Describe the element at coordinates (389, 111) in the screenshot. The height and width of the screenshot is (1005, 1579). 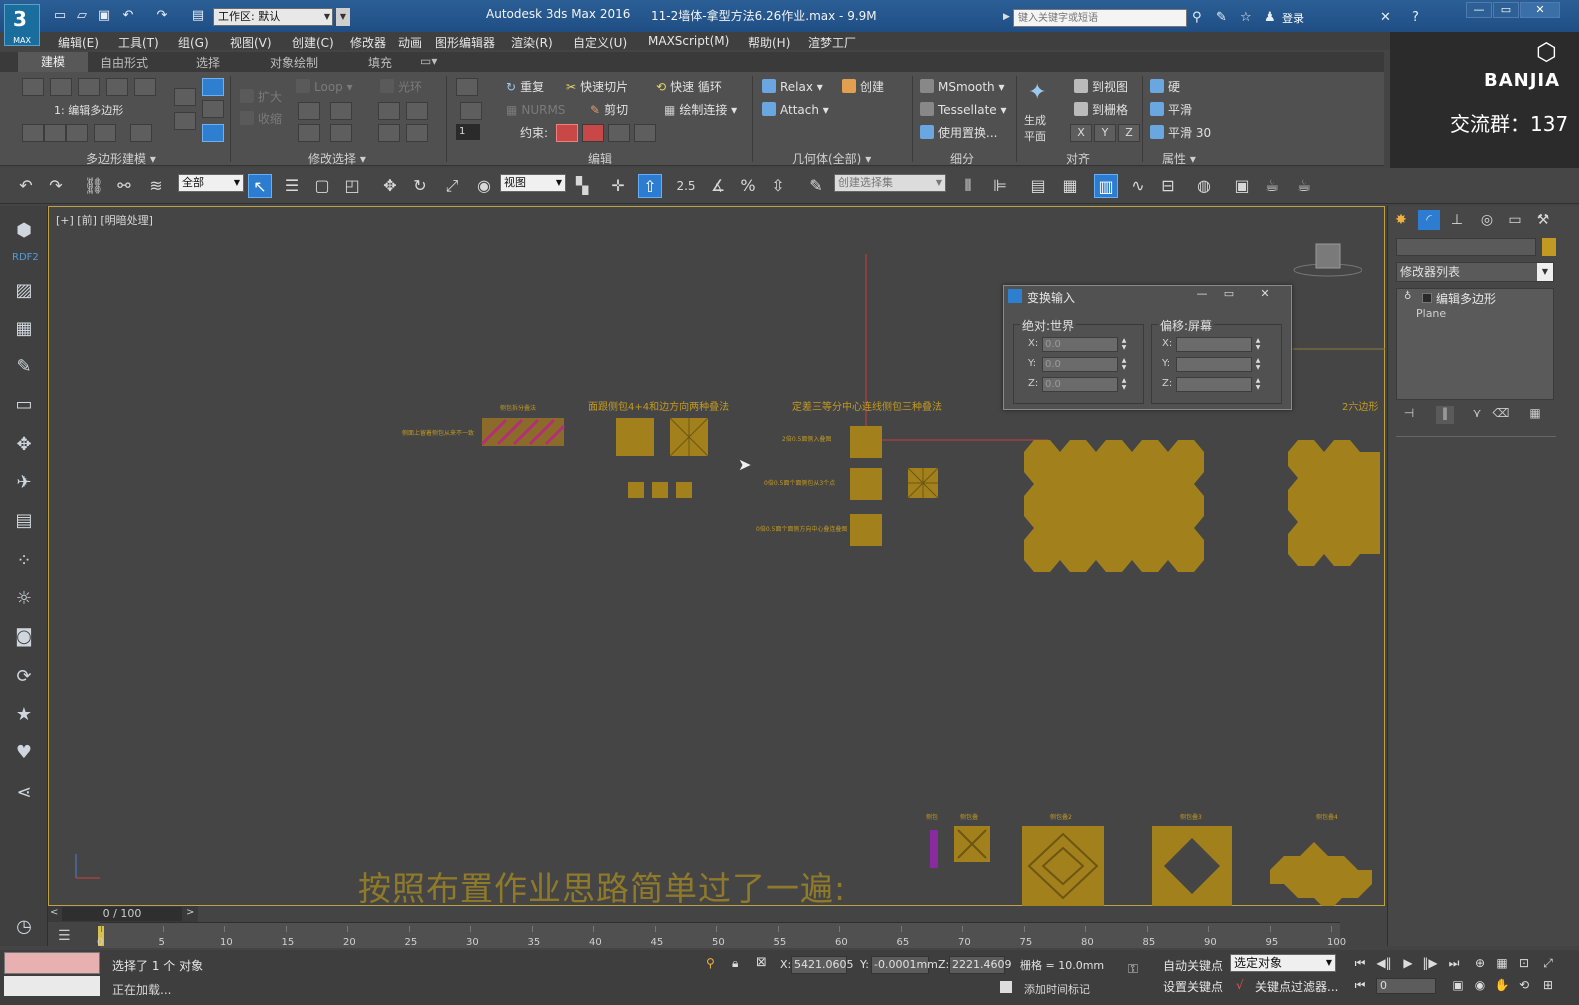
I see `ring-grow-icon` at that location.